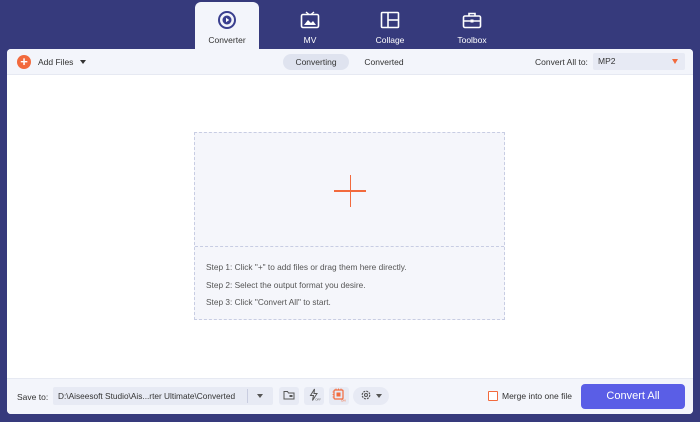 This screenshot has width=700, height=422. What do you see at coordinates (350, 24) in the screenshot?
I see `top-navigation: Converter MV Collage Toolbox` at bounding box center [350, 24].